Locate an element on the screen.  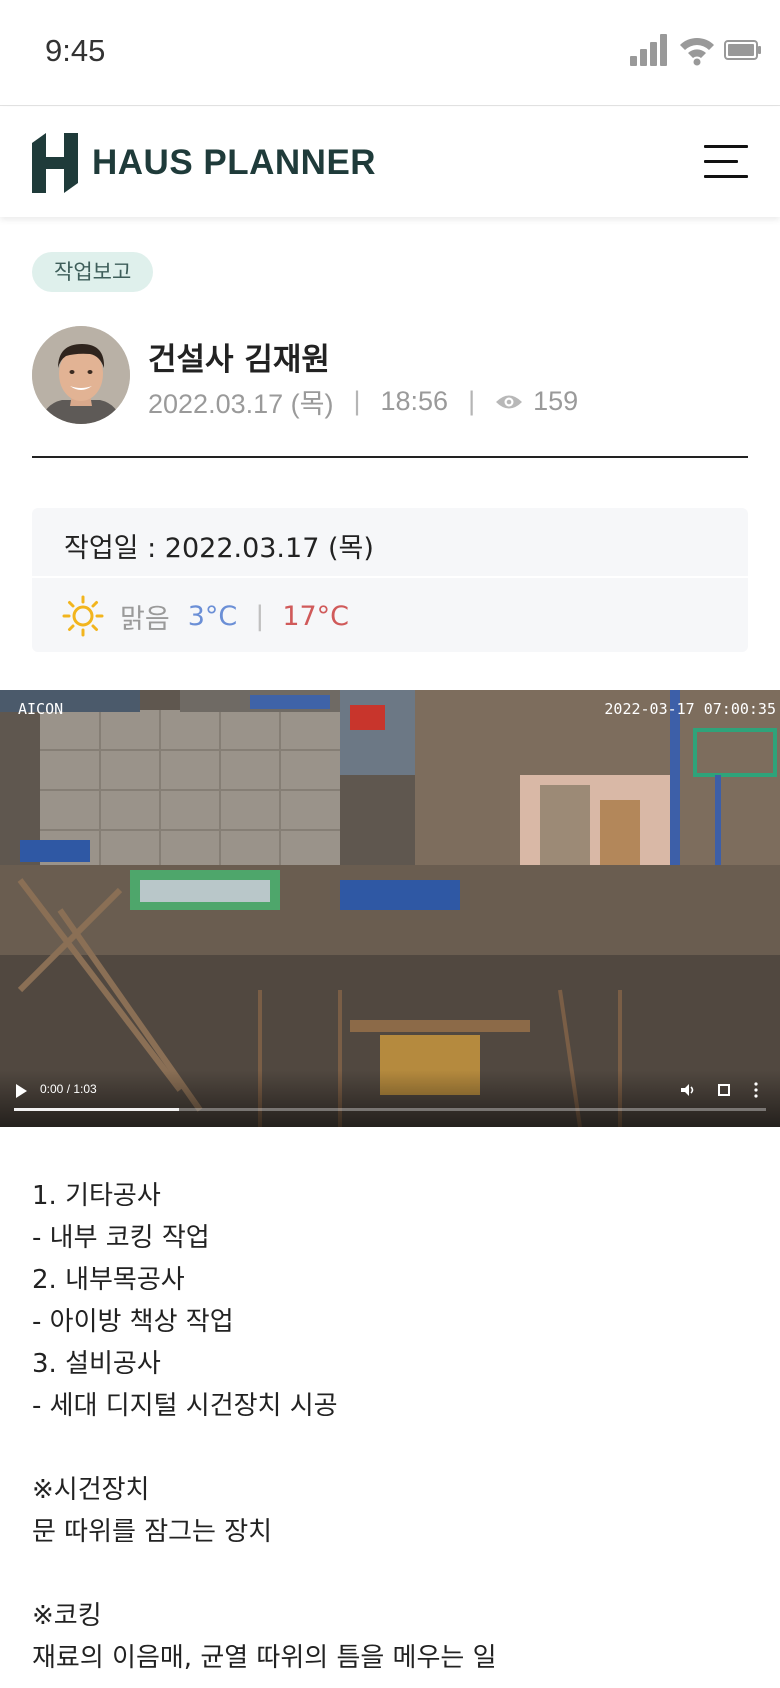
header-divider is located at coordinates (390, 457).